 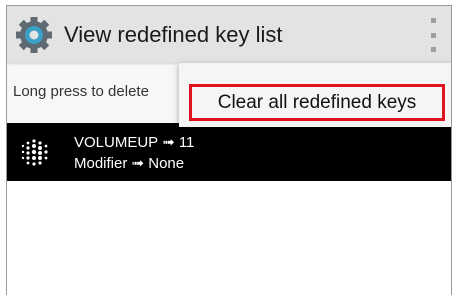 I want to click on overflow-popup-menu: Clear all redefined keys, so click(x=315, y=95).